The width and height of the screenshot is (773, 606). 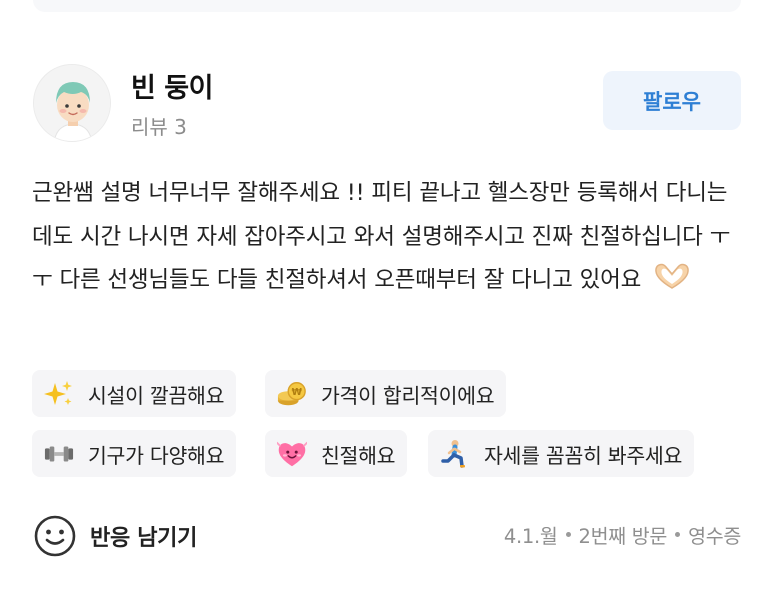 I want to click on reviewer-name: 빈 둥이, so click(x=172, y=85).